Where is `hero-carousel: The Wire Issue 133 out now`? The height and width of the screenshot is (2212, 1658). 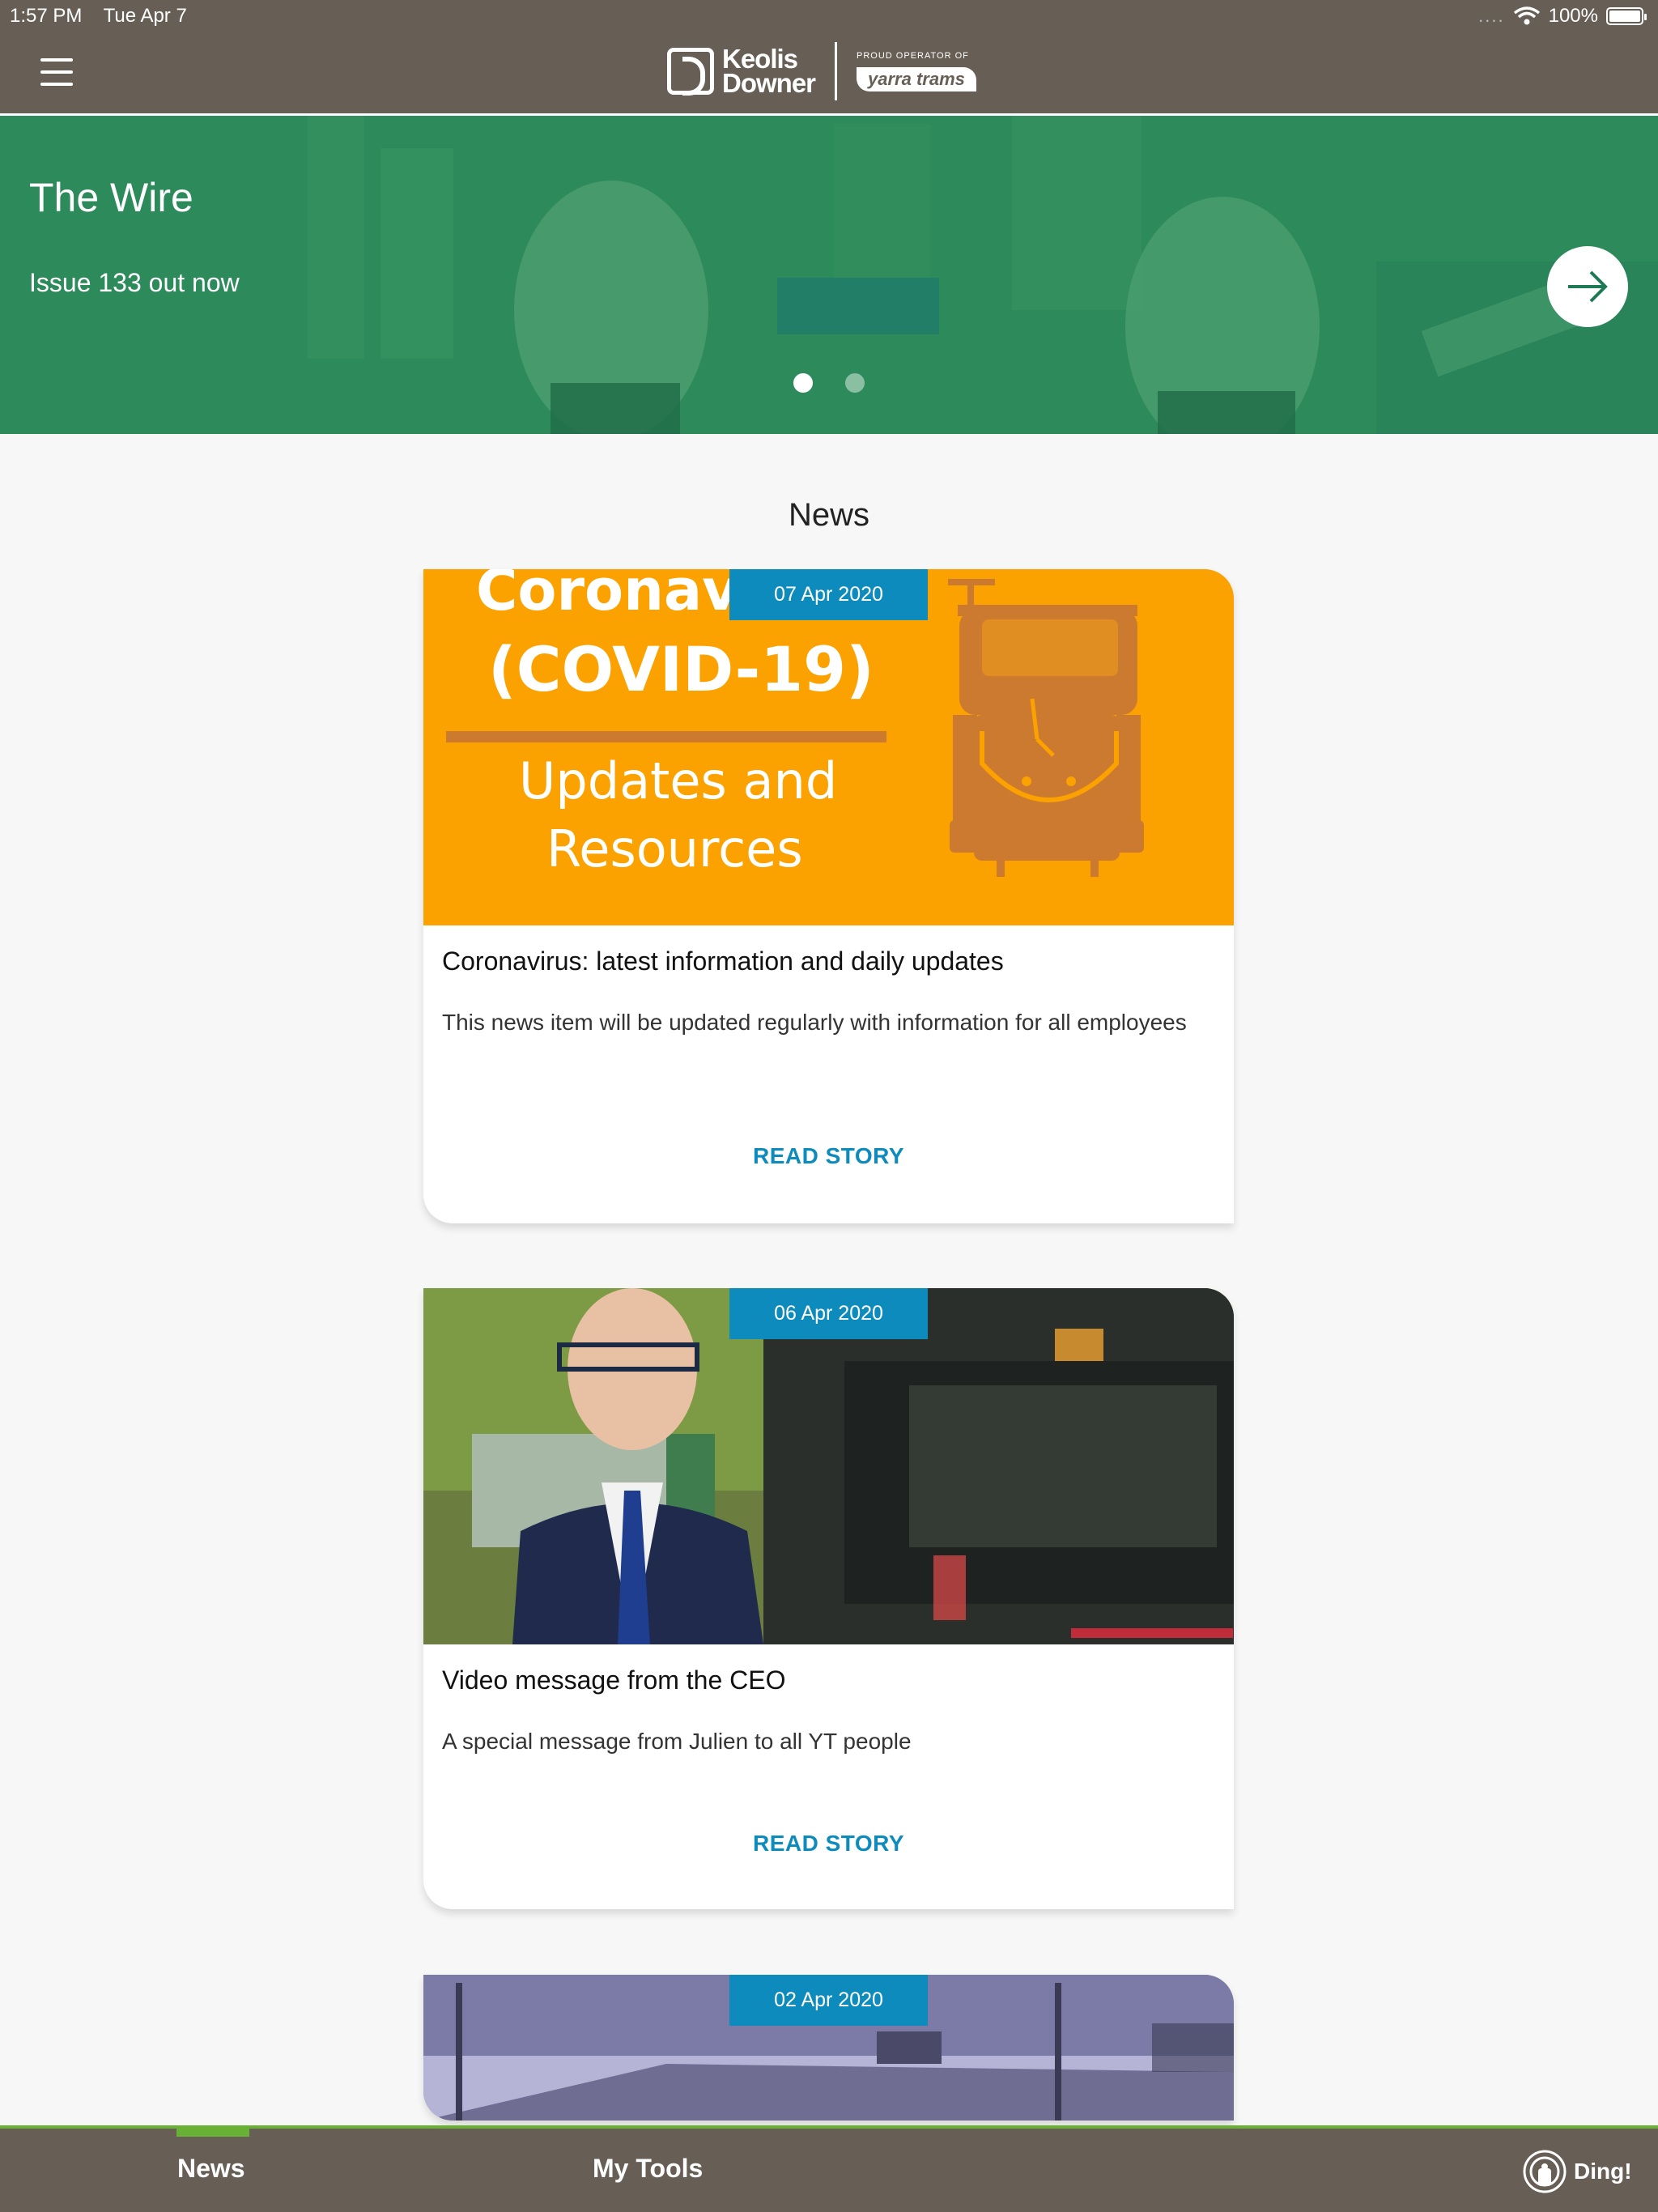 hero-carousel: The Wire Issue 133 out now is located at coordinates (829, 275).